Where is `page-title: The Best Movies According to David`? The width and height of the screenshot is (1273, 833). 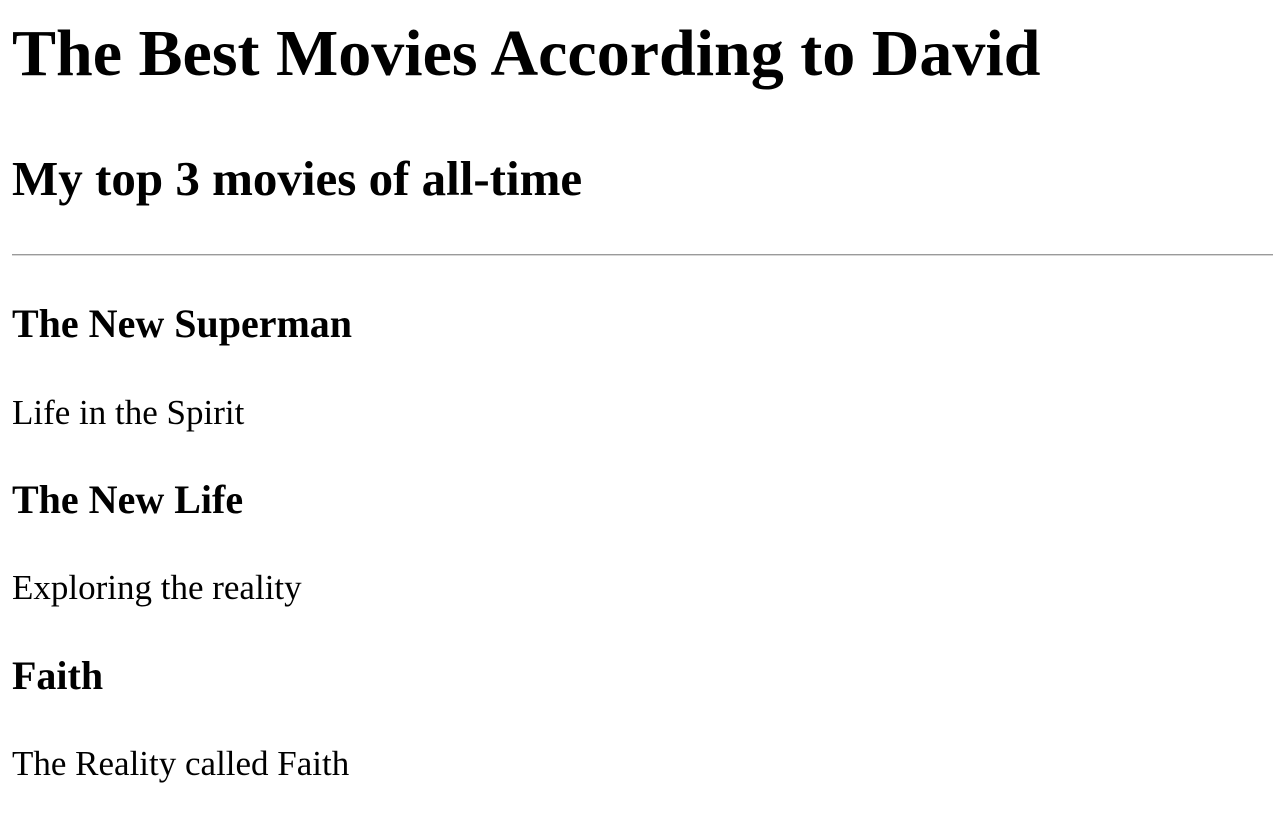
page-title: The Best Movies According to David is located at coordinates (526, 53).